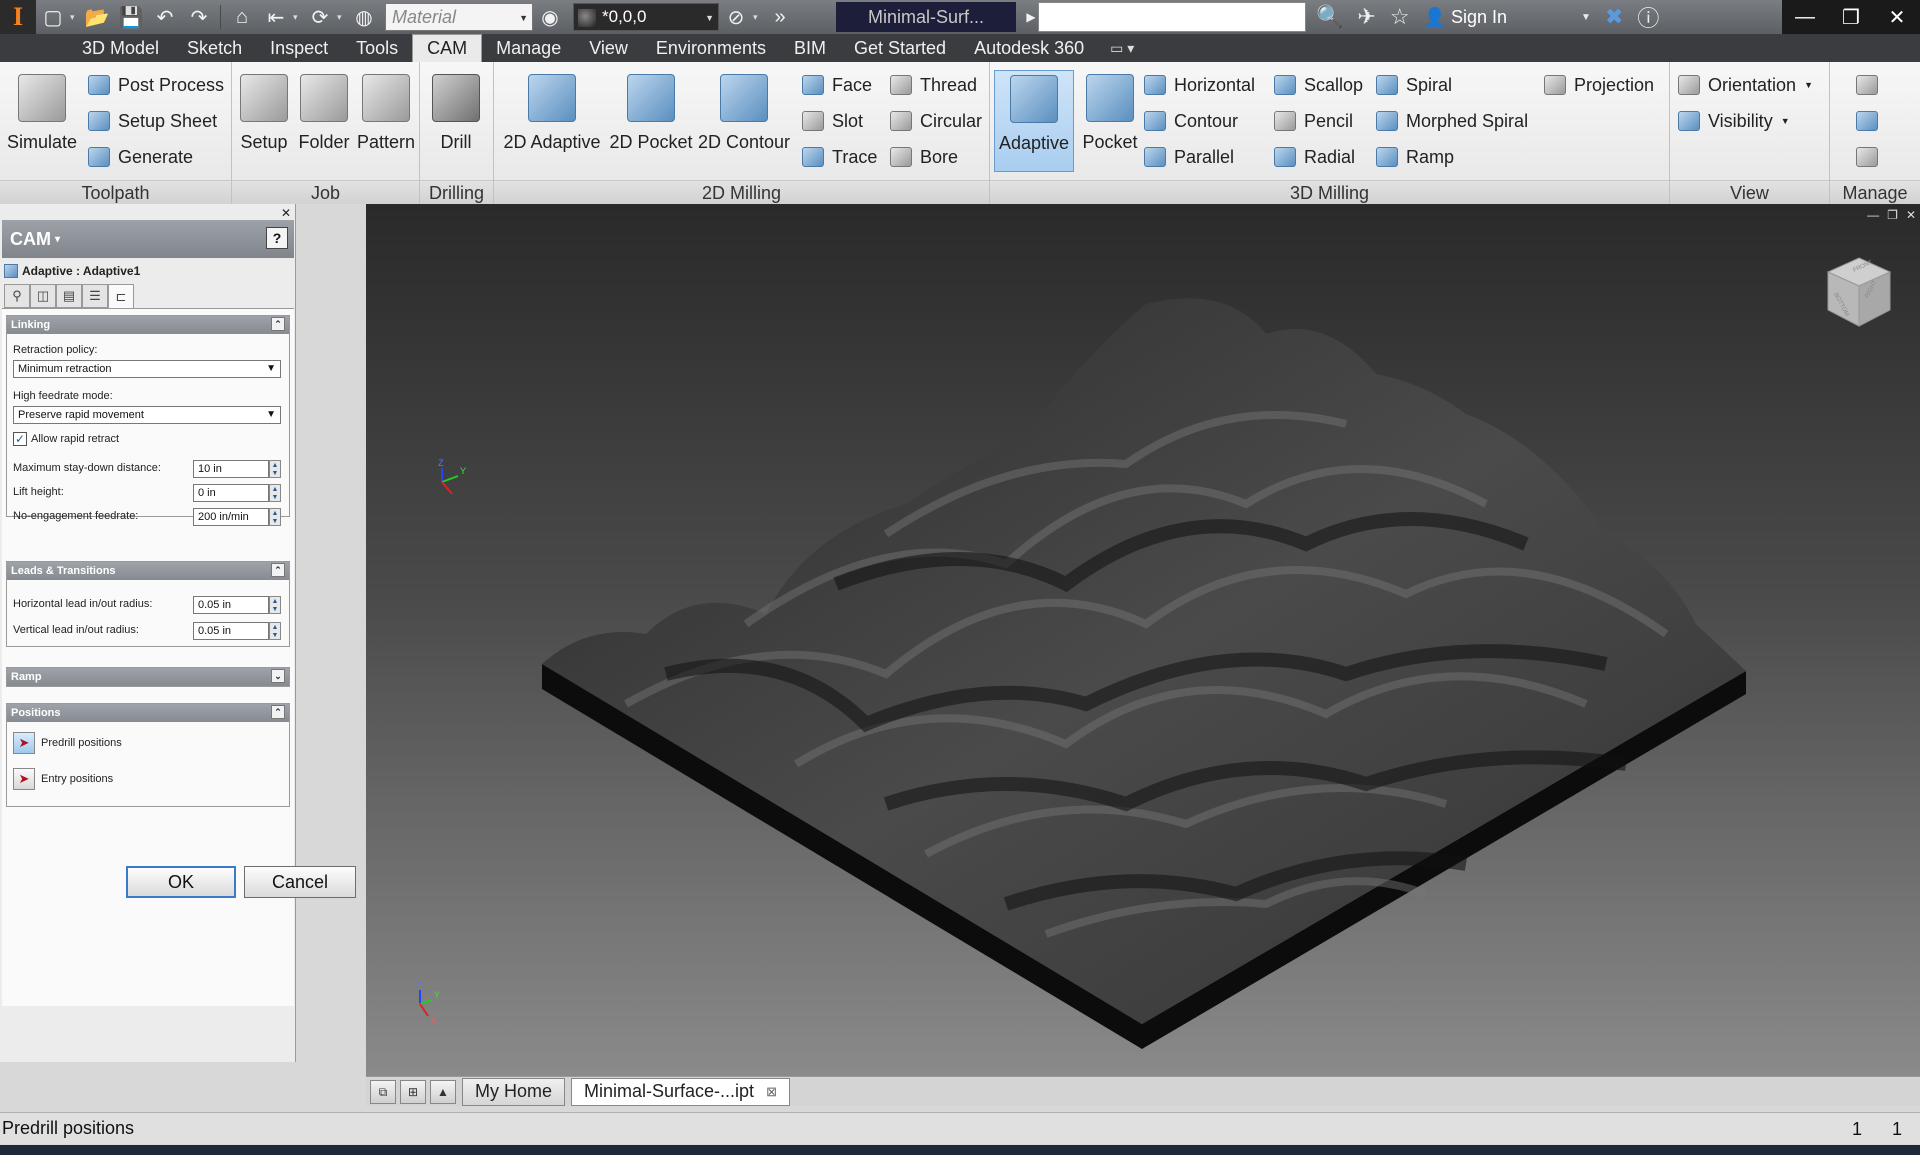 The width and height of the screenshot is (1920, 1155). What do you see at coordinates (1029, 48) in the screenshot?
I see `tab-autodesk-360: Autodesk 360` at bounding box center [1029, 48].